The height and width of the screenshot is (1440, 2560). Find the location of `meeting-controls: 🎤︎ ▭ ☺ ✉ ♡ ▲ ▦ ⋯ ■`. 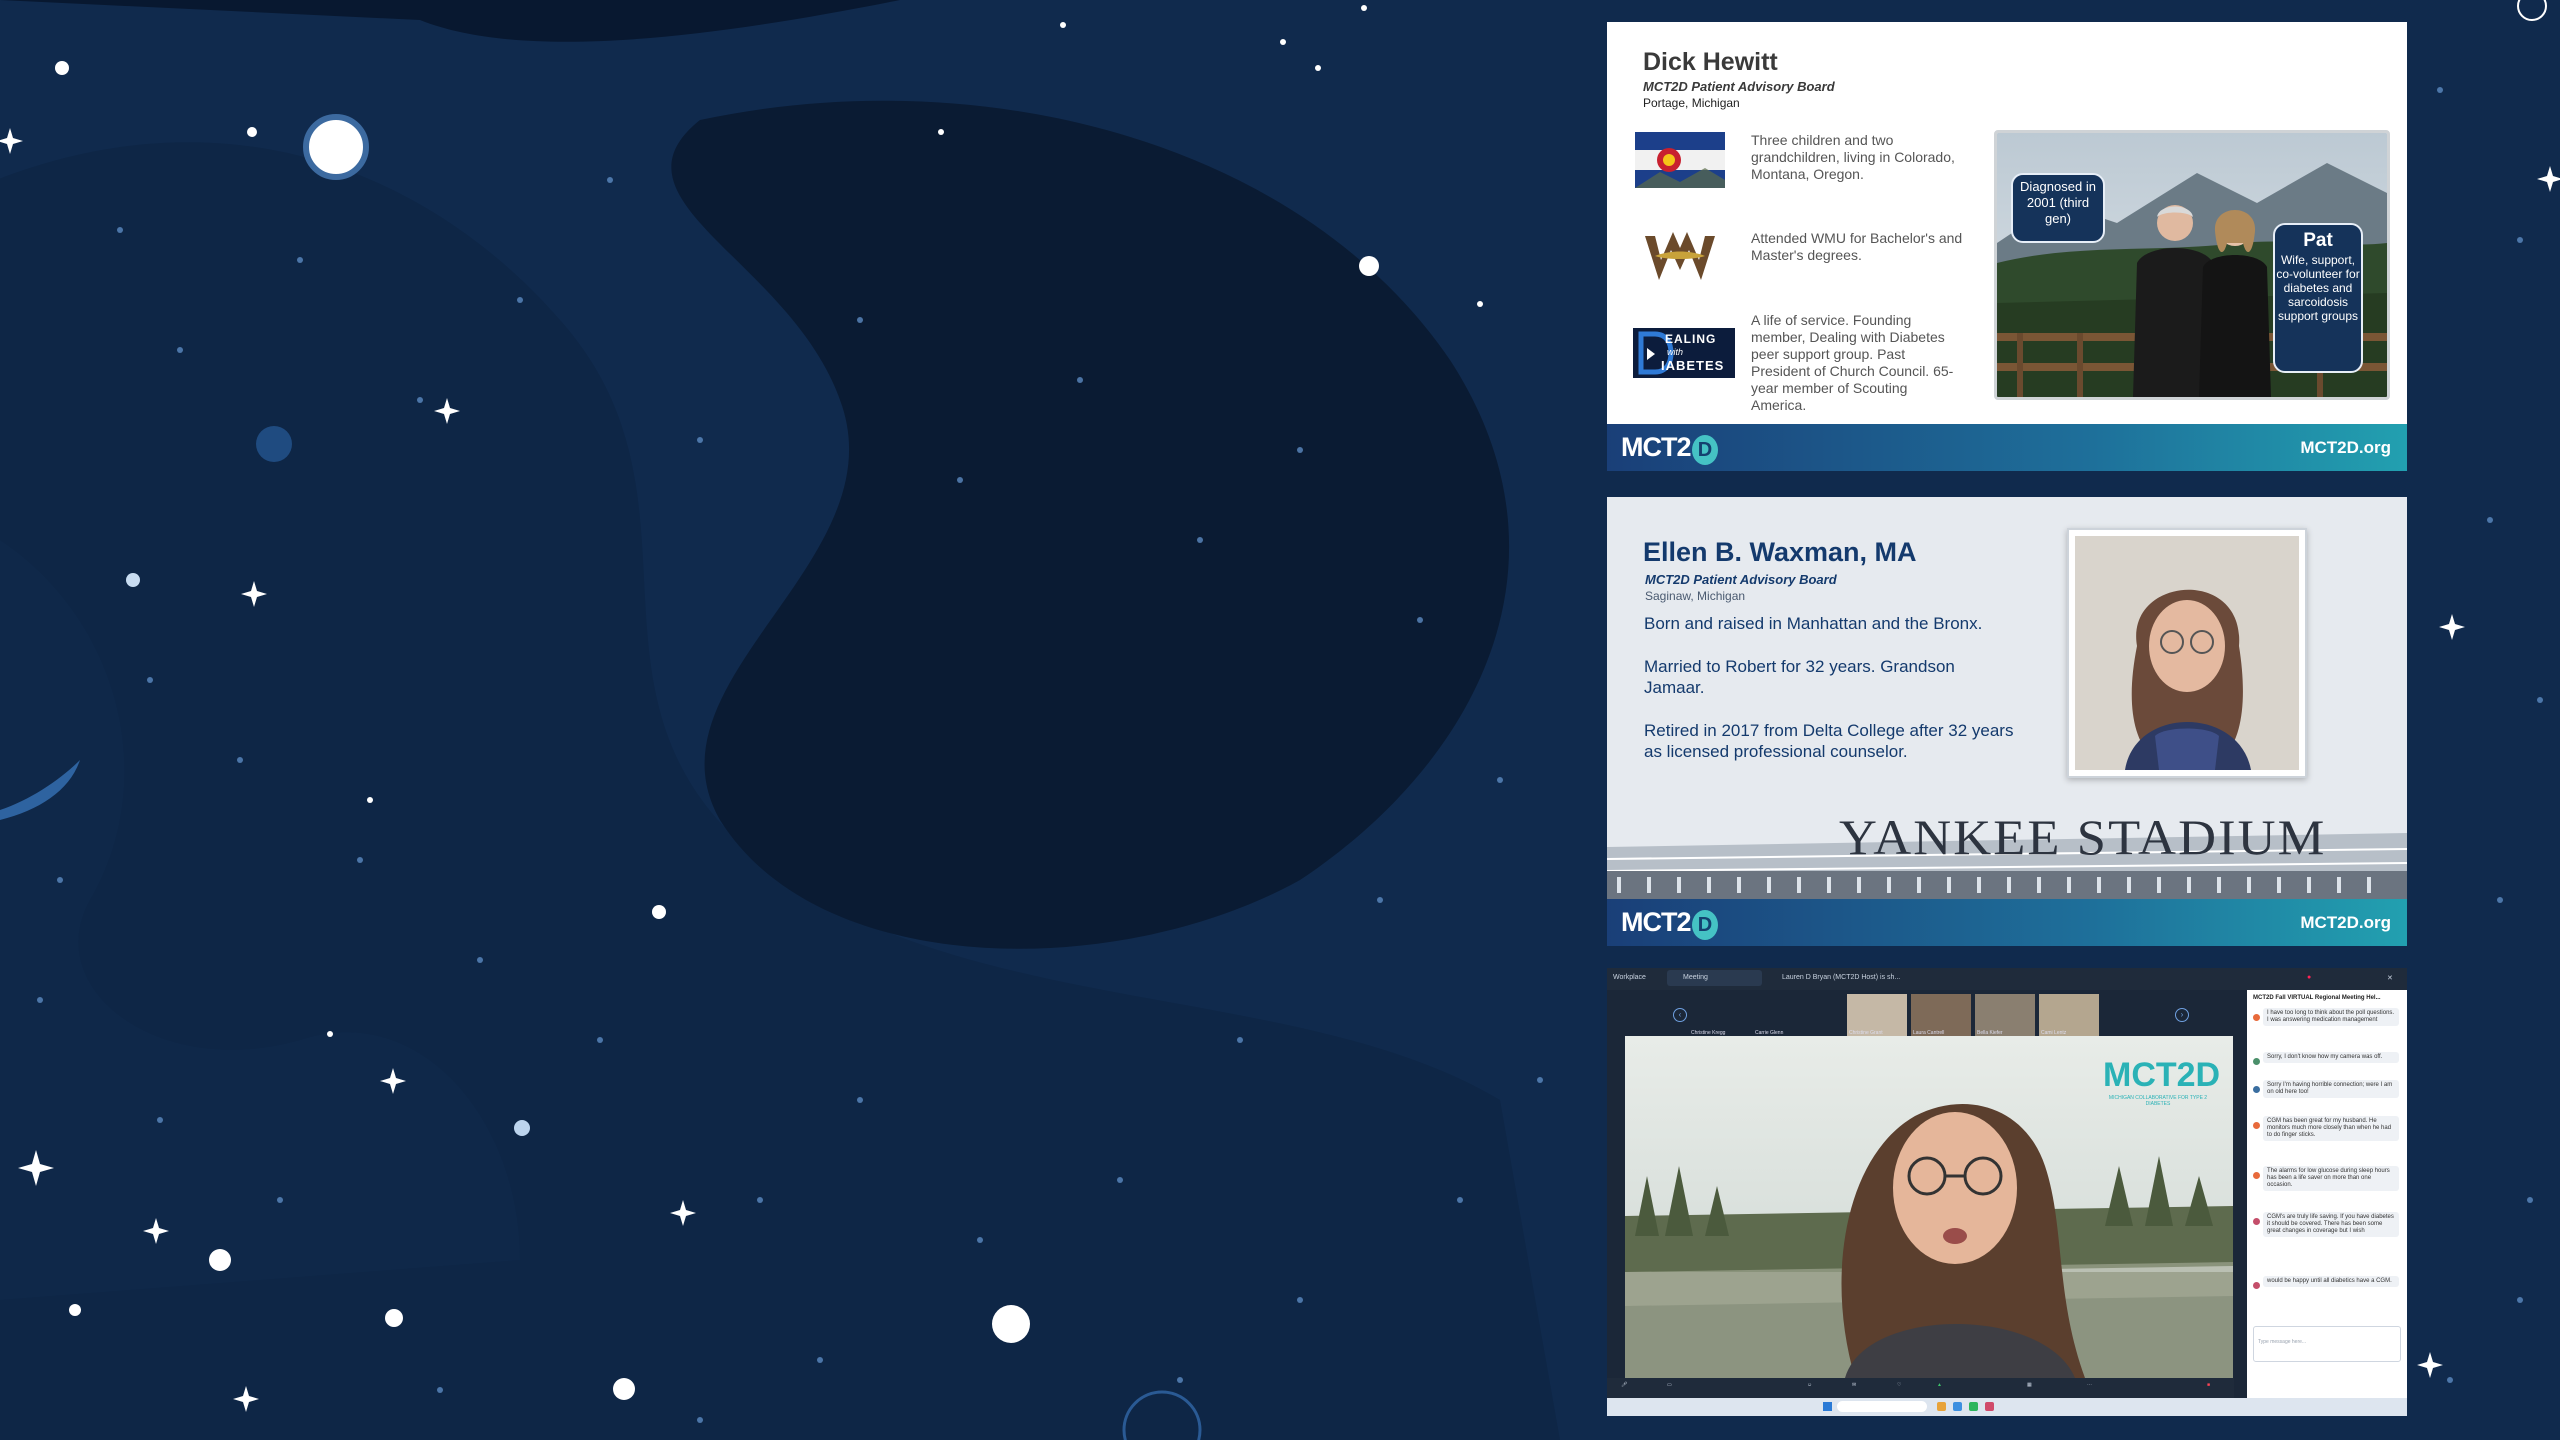

meeting-controls: 🎤︎ ▭ ☺ ✉ ♡ ▲ ▦ ⋯ ■ is located at coordinates (1920, 1388).